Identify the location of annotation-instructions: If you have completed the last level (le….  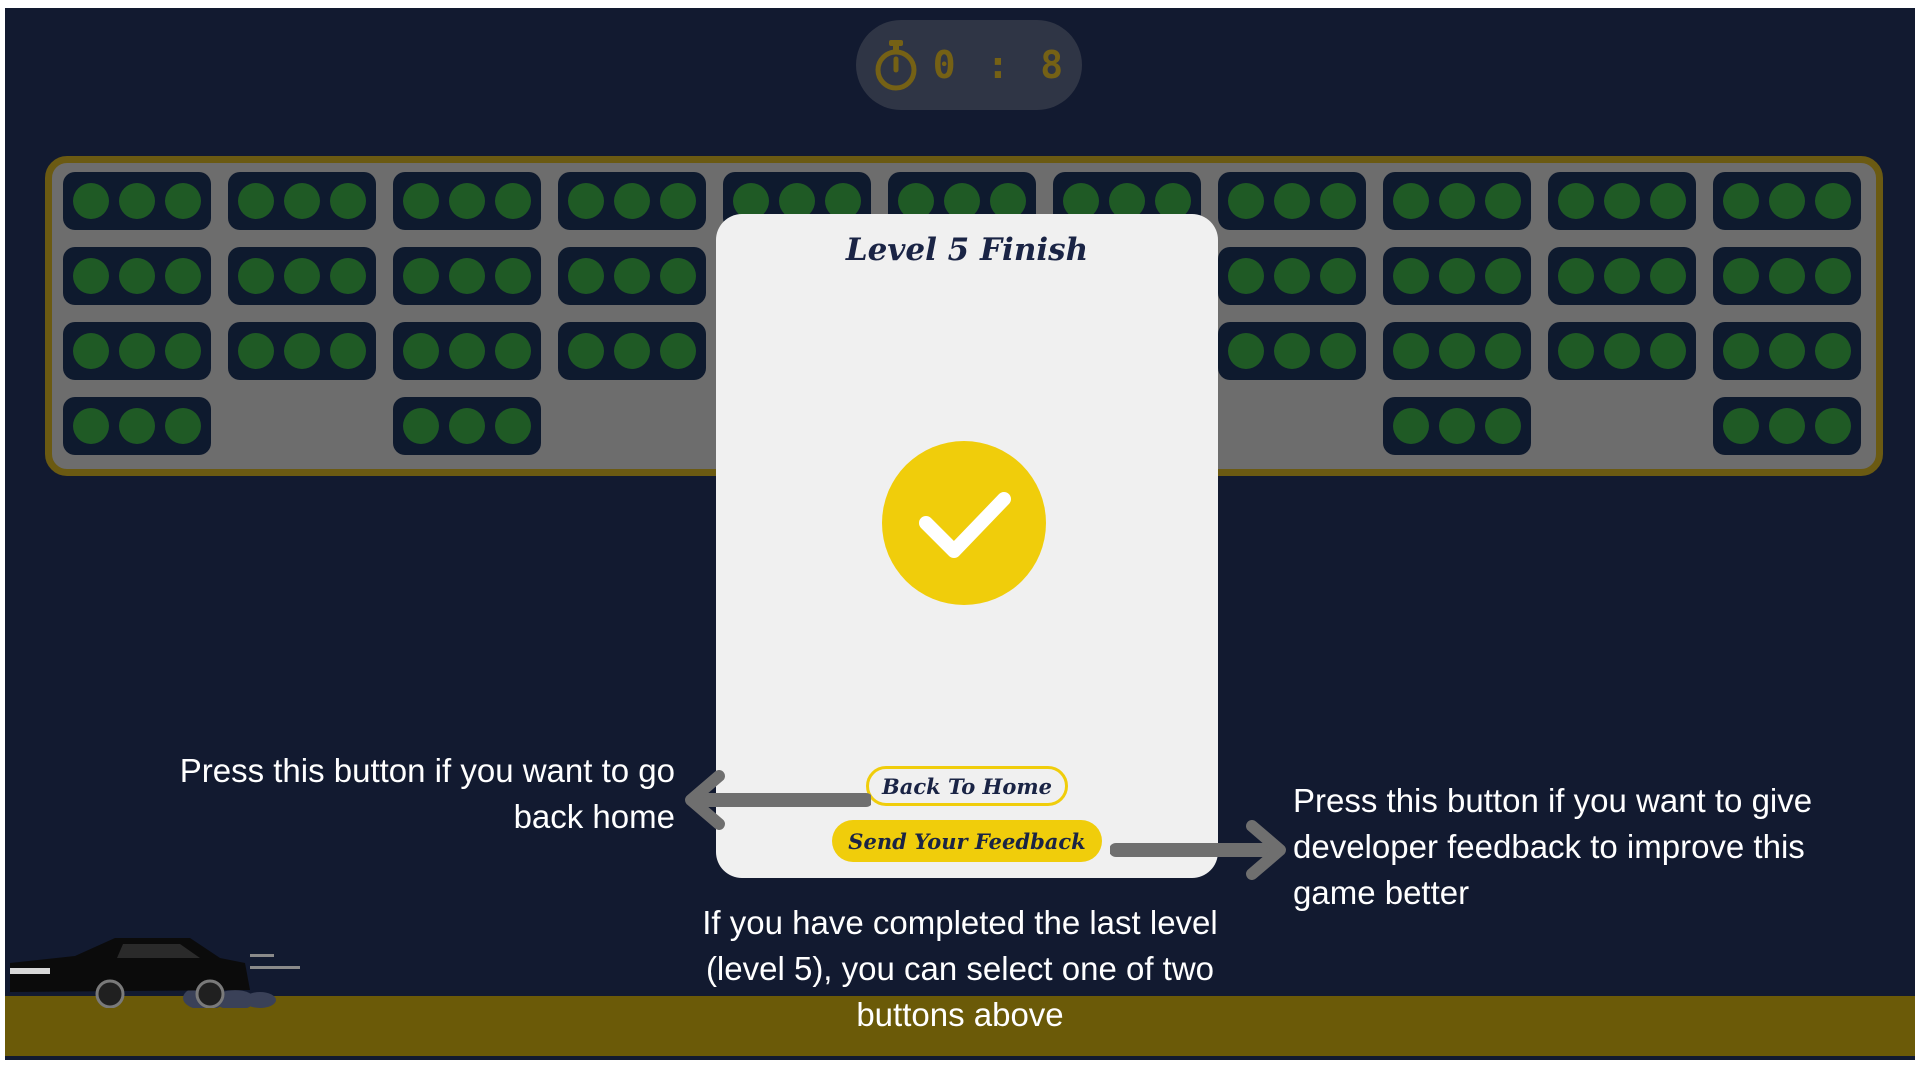
(960, 968).